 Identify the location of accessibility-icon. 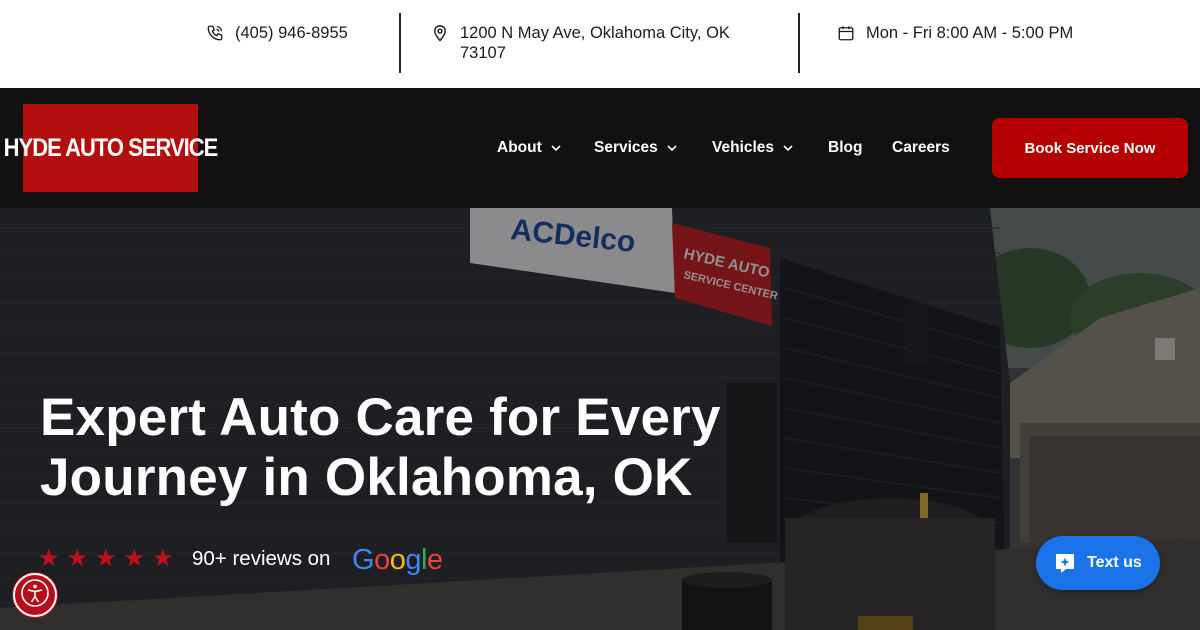
(35, 595).